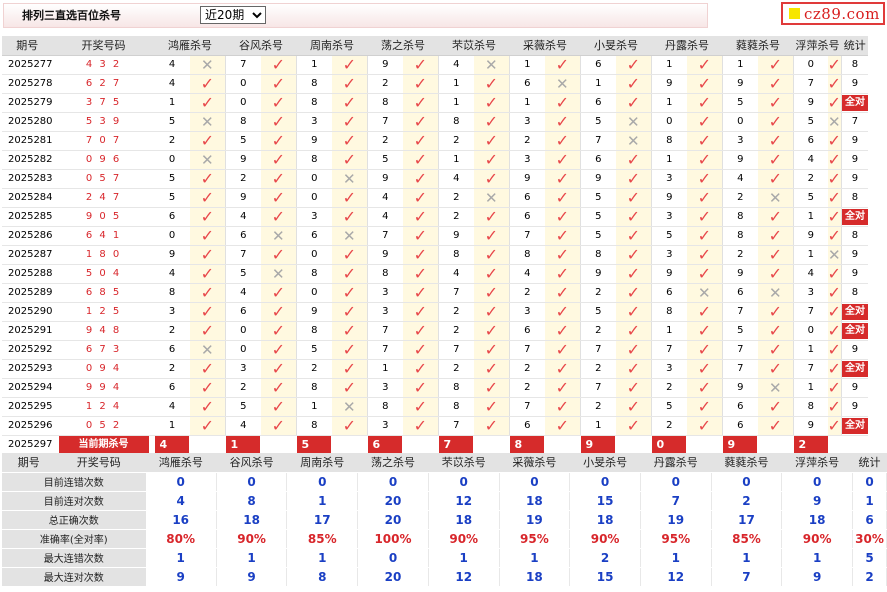 The height and width of the screenshot is (592, 887). I want to click on stat-cell: 8, so click(854, 236).